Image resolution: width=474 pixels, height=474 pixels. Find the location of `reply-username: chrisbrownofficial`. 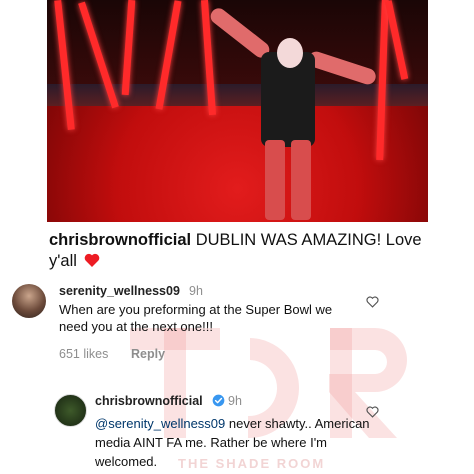

reply-username: chrisbrownofficial is located at coordinates (149, 401).